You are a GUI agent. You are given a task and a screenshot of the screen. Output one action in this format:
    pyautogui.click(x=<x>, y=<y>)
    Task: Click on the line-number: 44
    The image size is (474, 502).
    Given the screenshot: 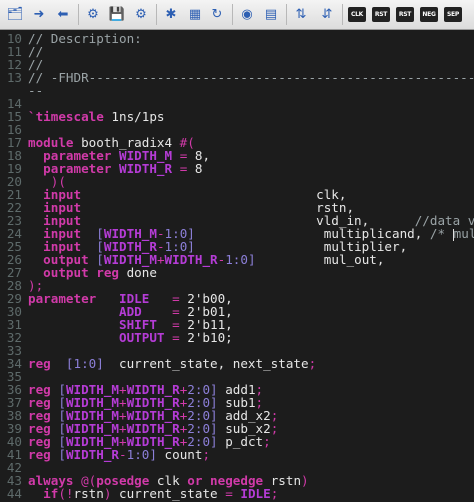 What is the action you would take?
    pyautogui.click(x=14, y=493)
    